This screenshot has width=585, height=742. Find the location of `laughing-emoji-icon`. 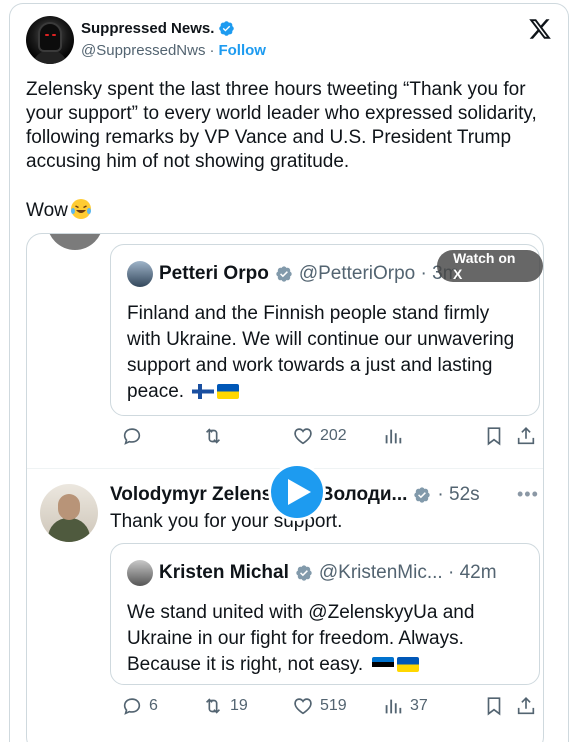

laughing-emoji-icon is located at coordinates (80, 209).